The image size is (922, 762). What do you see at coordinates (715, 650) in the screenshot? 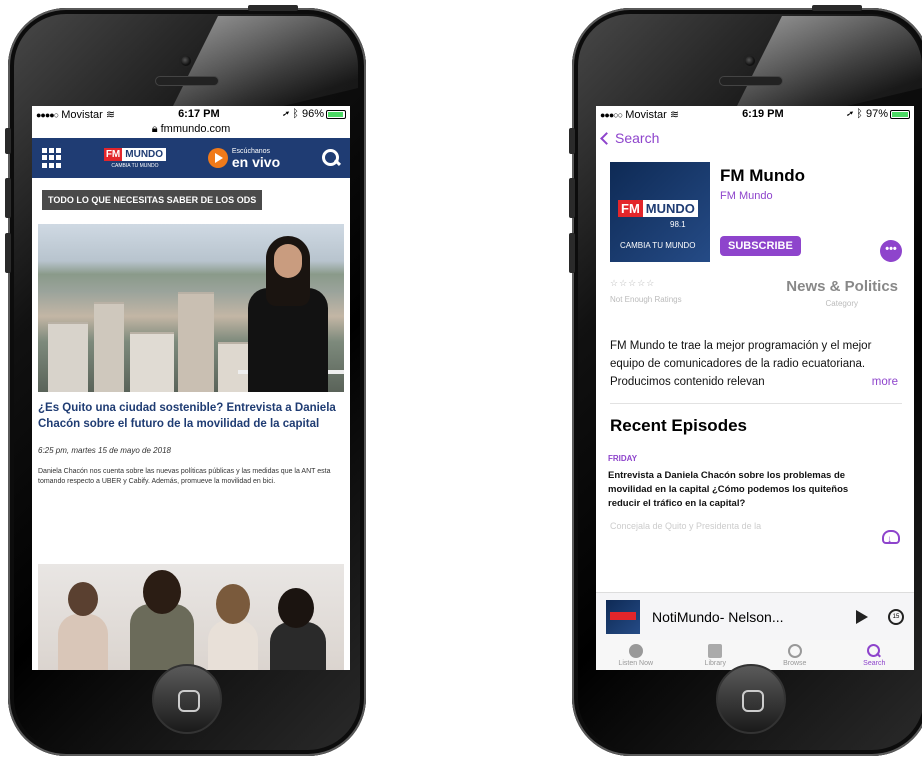
I see `library-icon` at bounding box center [715, 650].